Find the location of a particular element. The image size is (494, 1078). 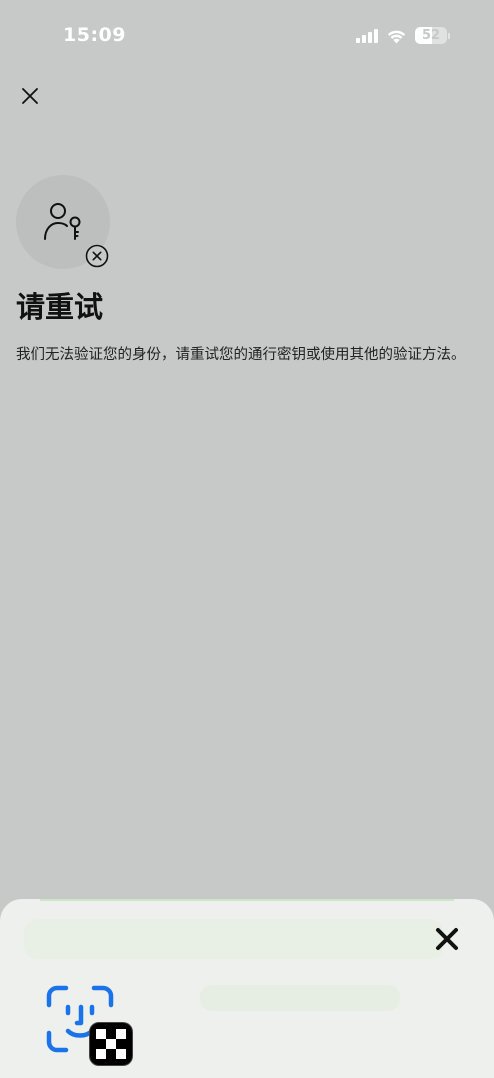

passkey-status-icon is located at coordinates (63, 222).